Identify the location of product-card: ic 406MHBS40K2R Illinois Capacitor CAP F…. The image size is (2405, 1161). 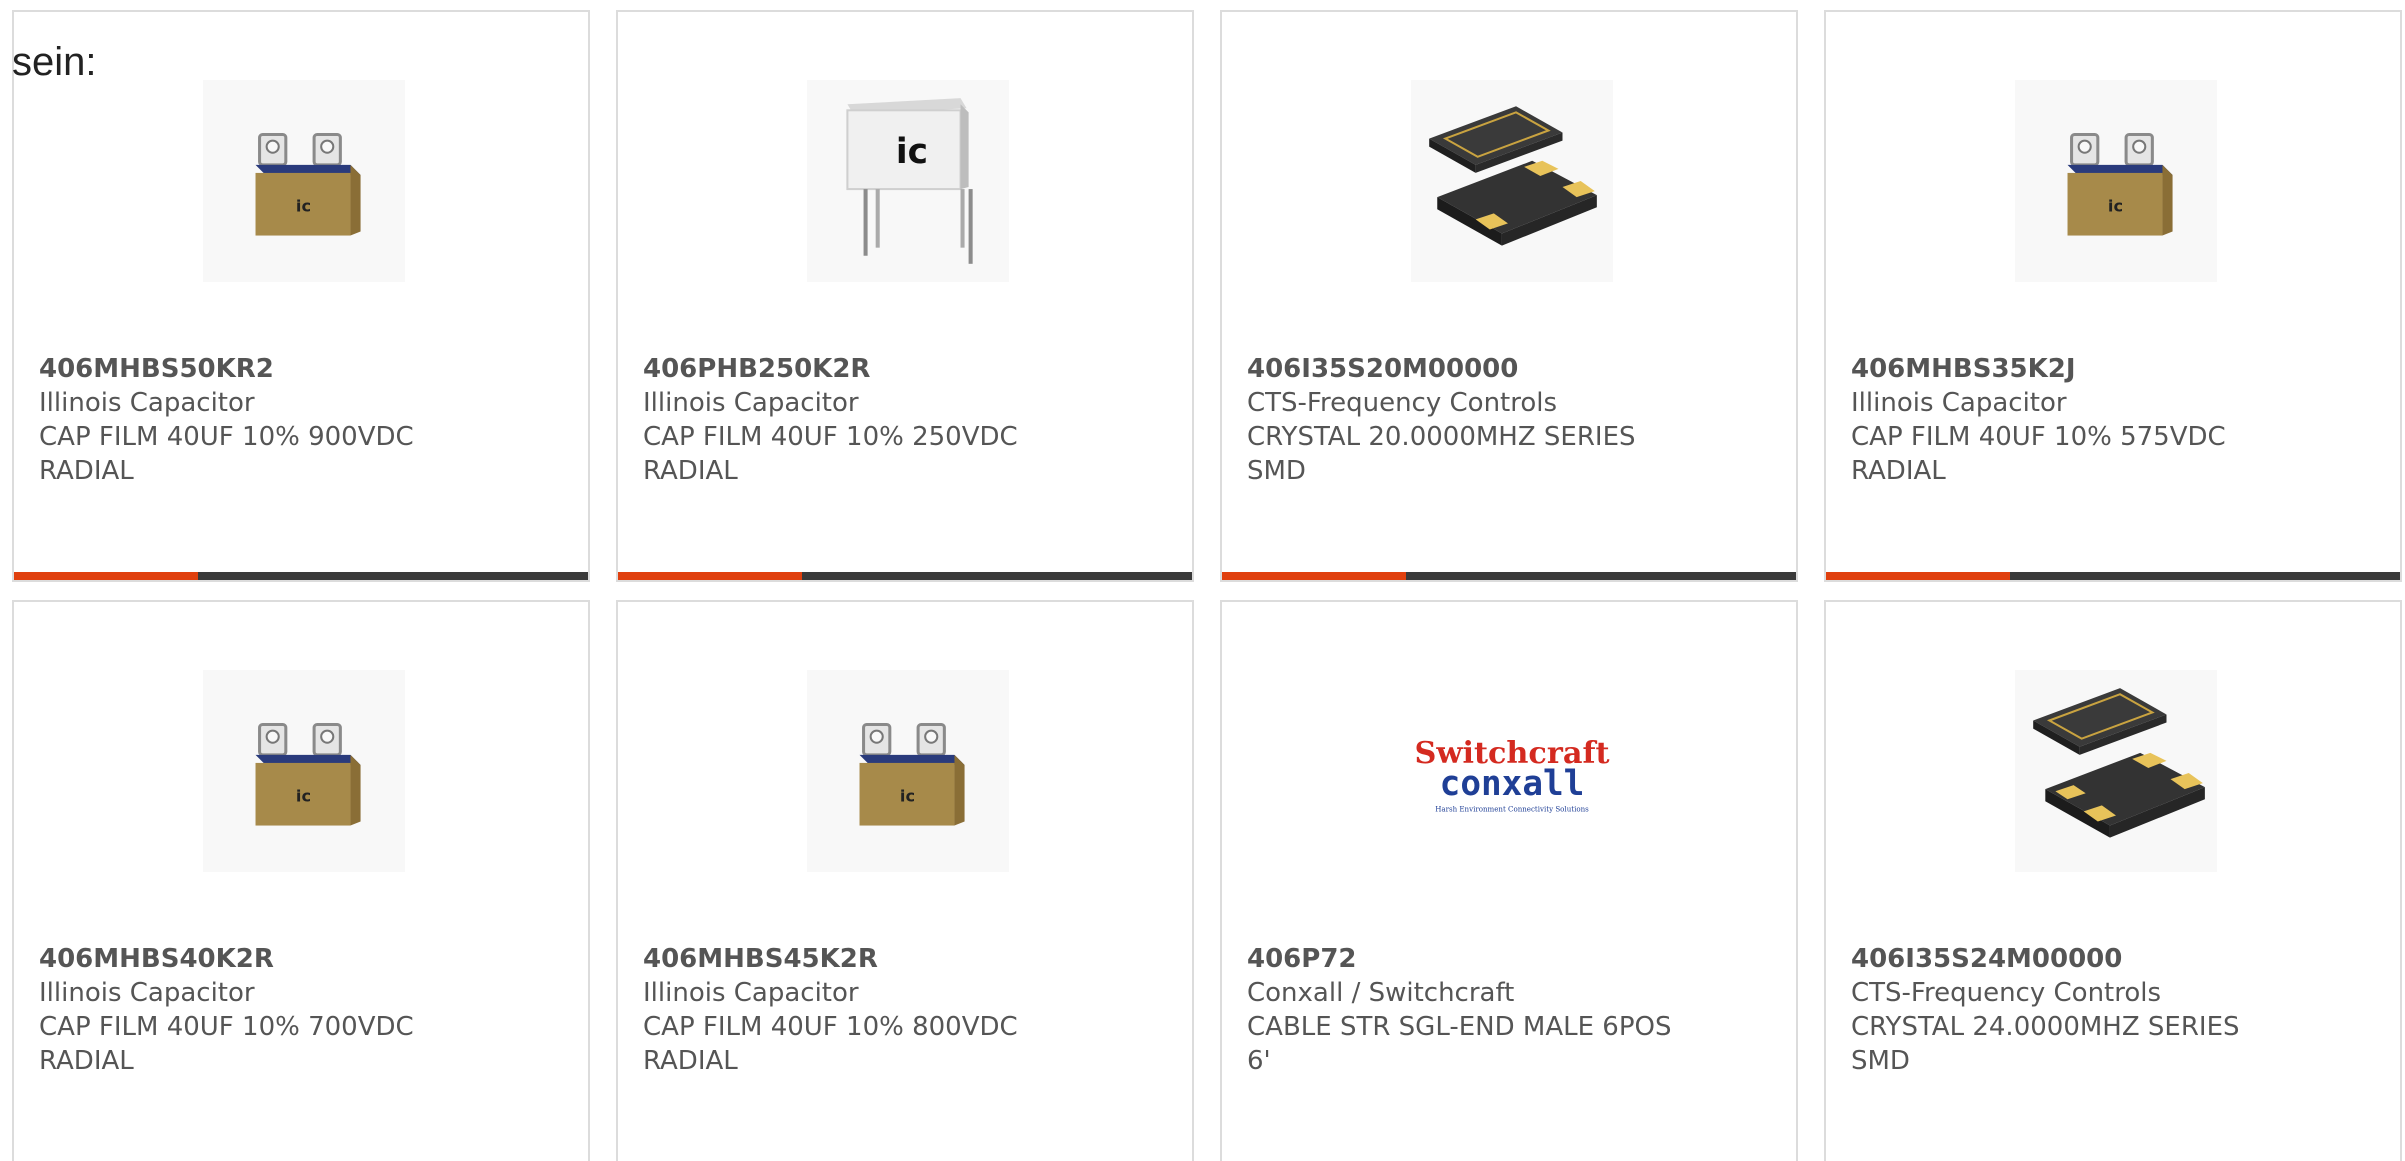
(301, 880).